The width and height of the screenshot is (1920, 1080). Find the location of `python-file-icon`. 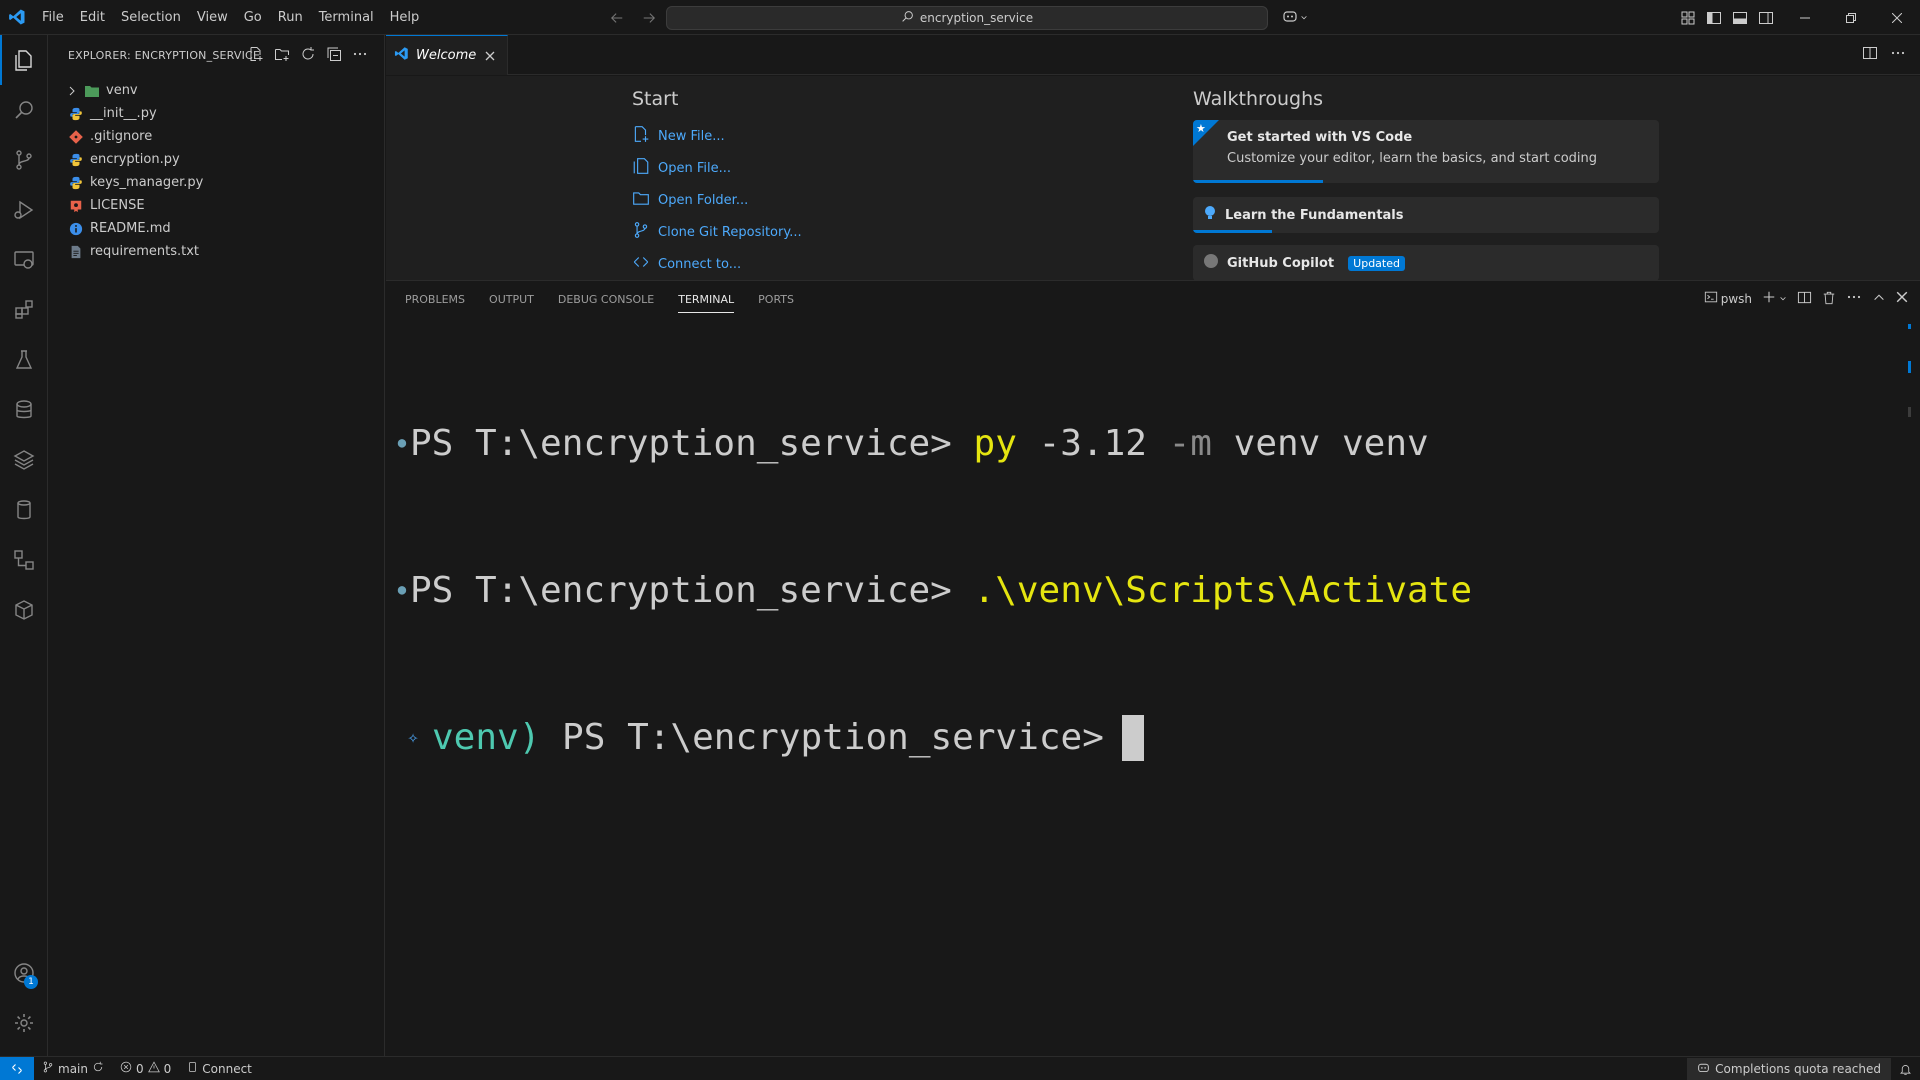

python-file-icon is located at coordinates (76, 183).